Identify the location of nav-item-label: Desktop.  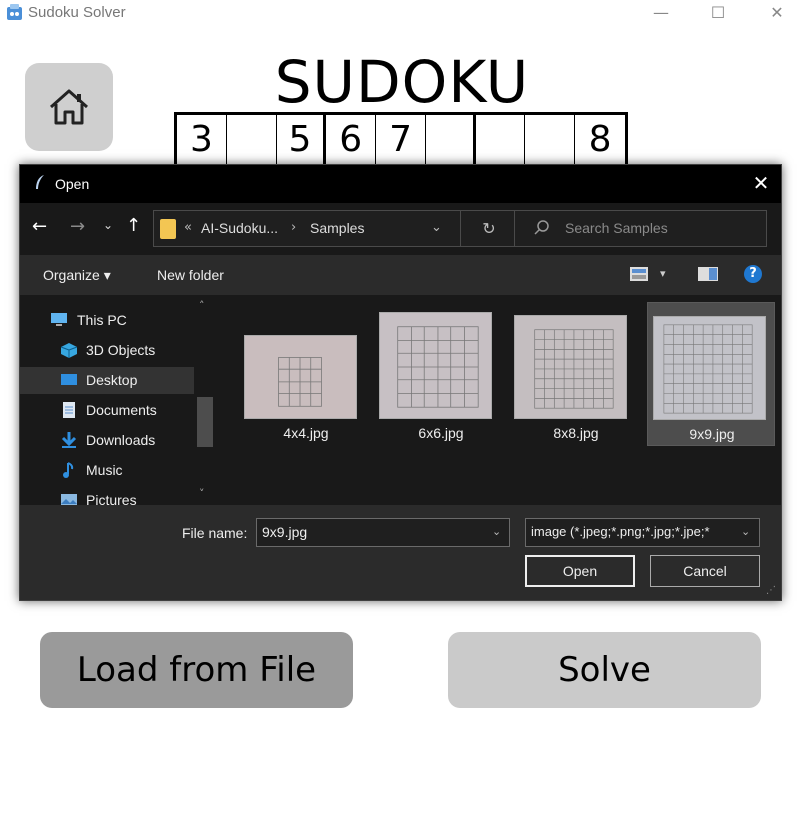
(112, 380).